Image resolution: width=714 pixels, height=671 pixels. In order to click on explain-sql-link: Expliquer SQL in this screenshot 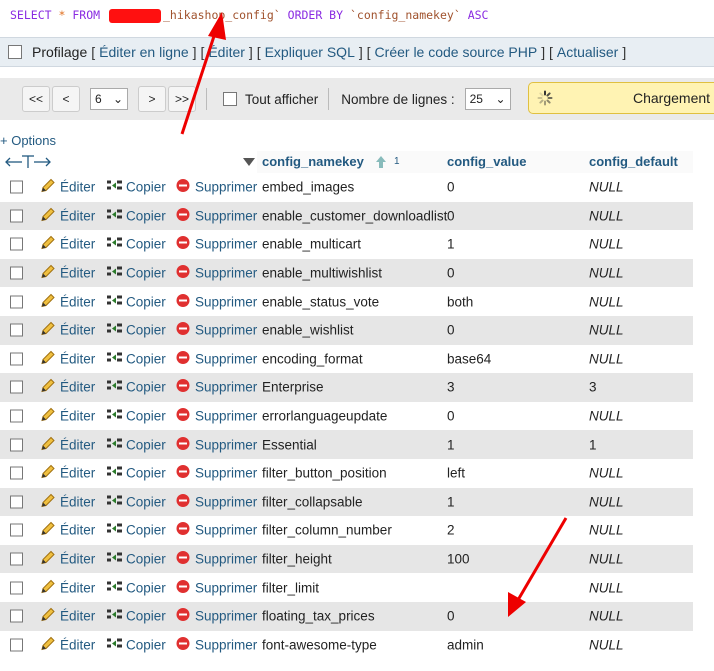, I will do `click(310, 52)`.